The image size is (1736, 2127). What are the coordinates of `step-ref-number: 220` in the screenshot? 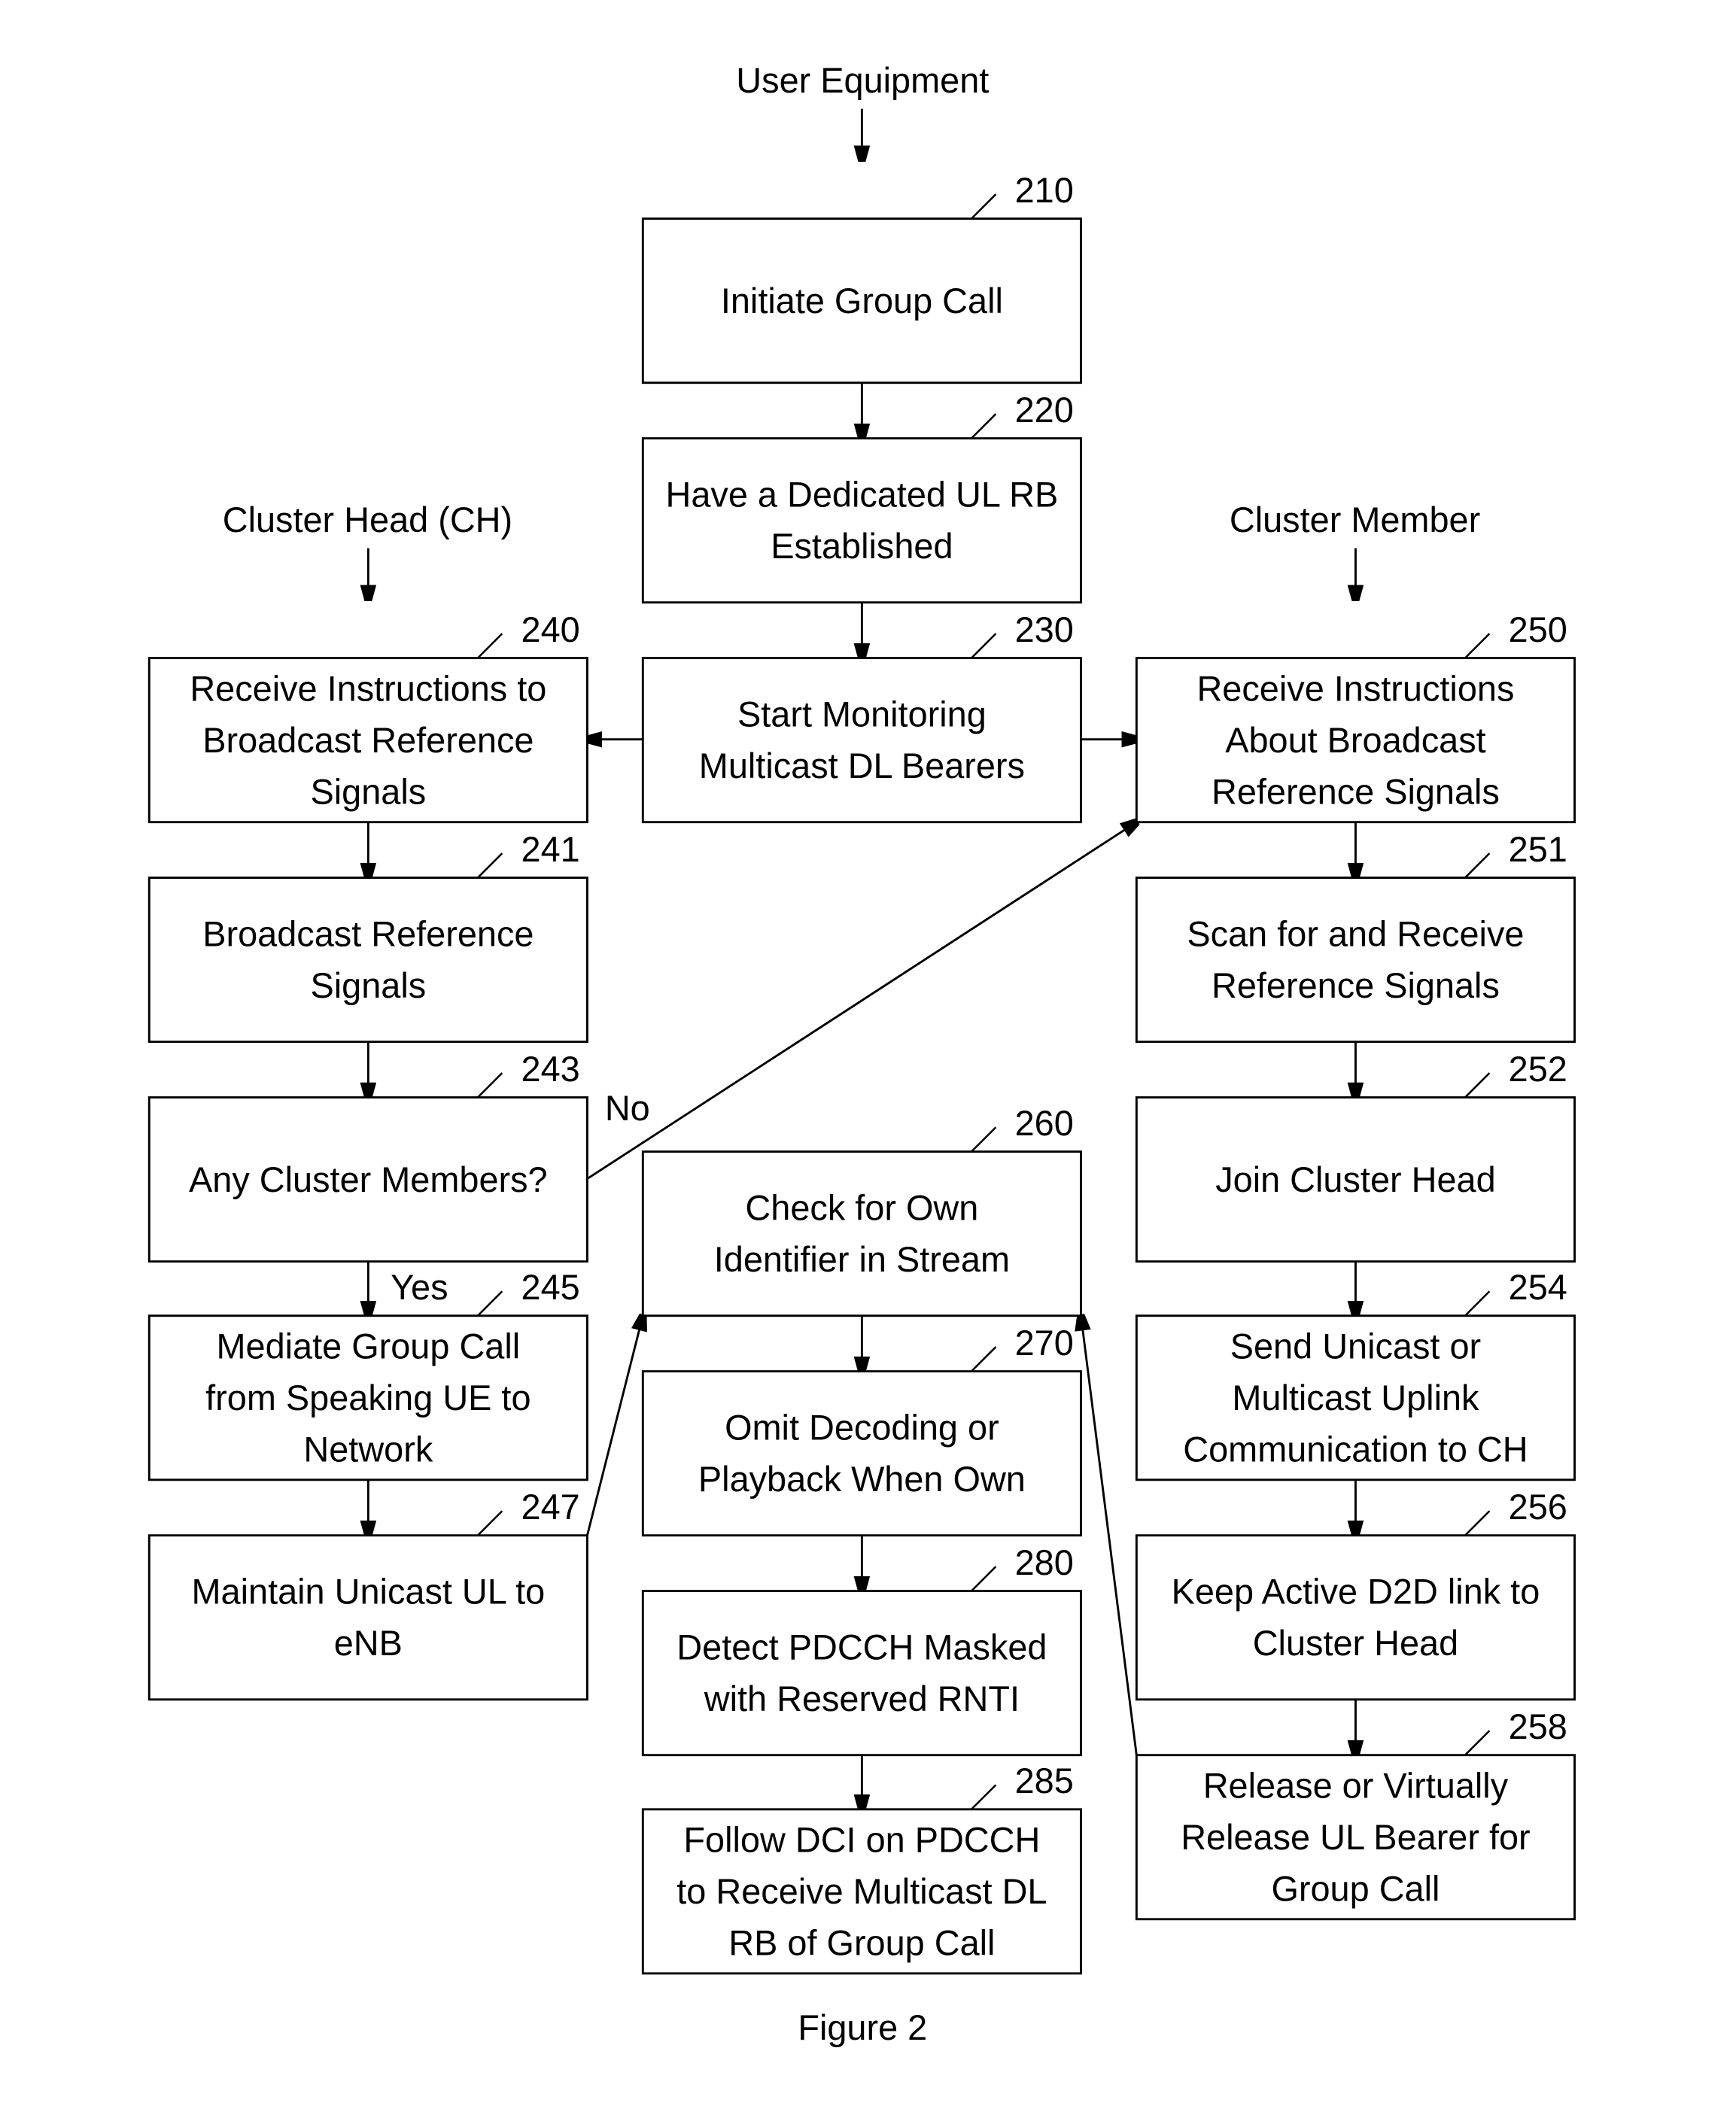 It's located at (1044, 410).